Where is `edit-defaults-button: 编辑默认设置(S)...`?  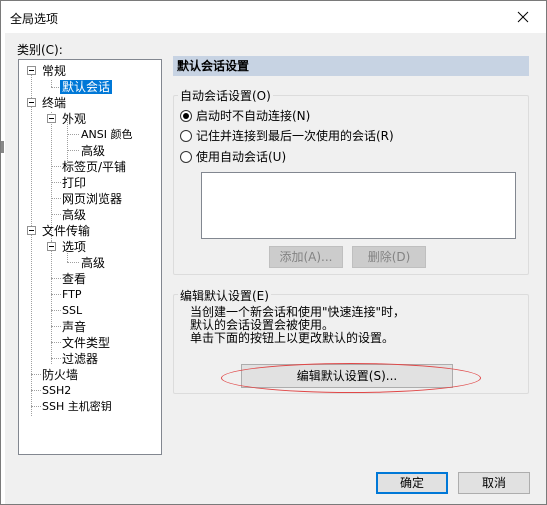 edit-defaults-button: 编辑默认设置(S)... is located at coordinates (347, 376).